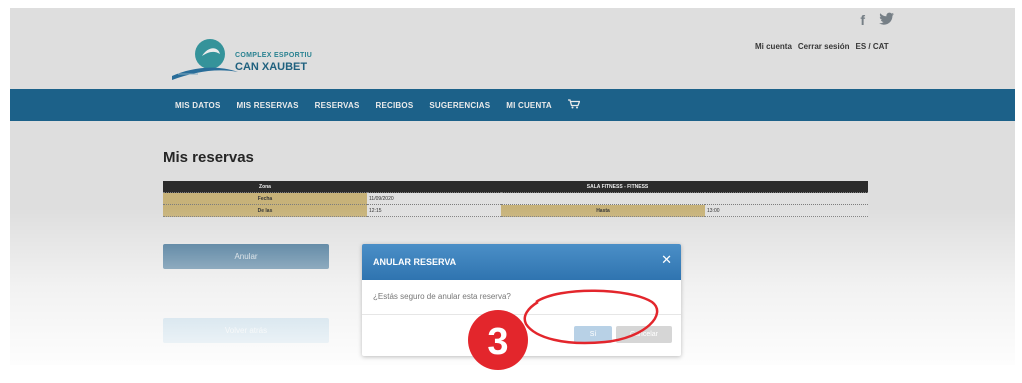 This screenshot has width=1022, height=383. I want to click on logo-line1: COMPLEX ESPORTIU, so click(274, 55).